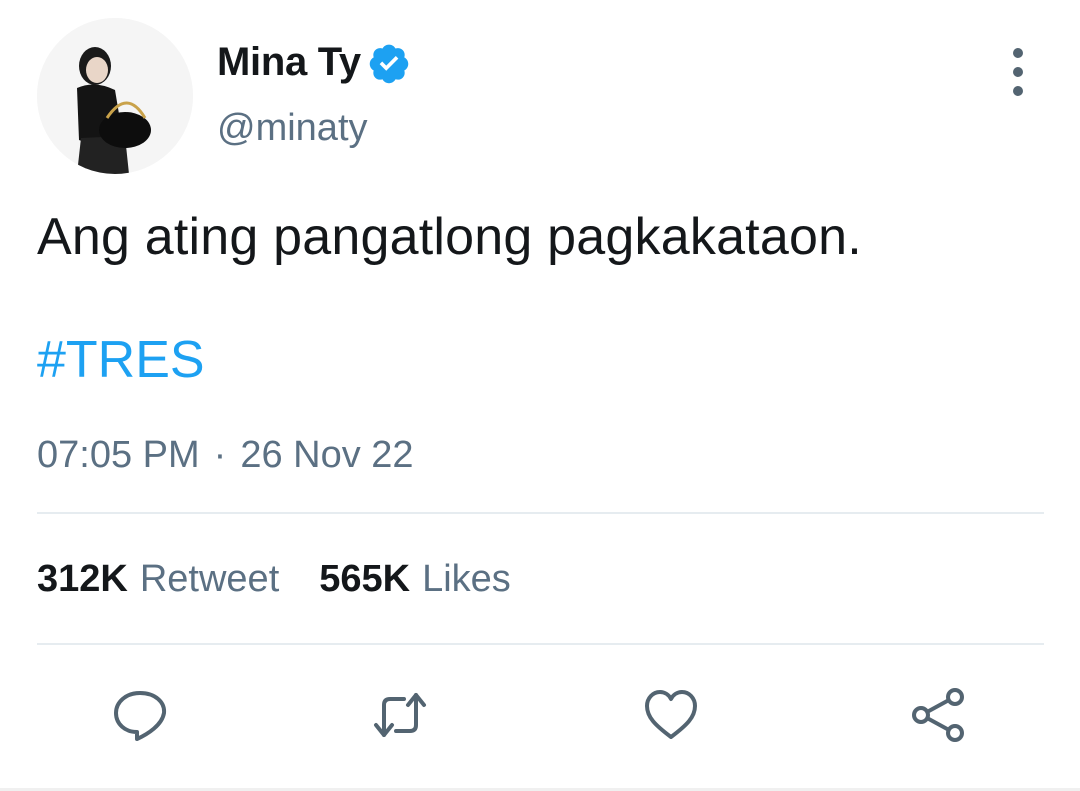 Image resolution: width=1080 pixels, height=791 pixels. Describe the element at coordinates (209, 579) in the screenshot. I see `retweets-label: Retweet` at that location.